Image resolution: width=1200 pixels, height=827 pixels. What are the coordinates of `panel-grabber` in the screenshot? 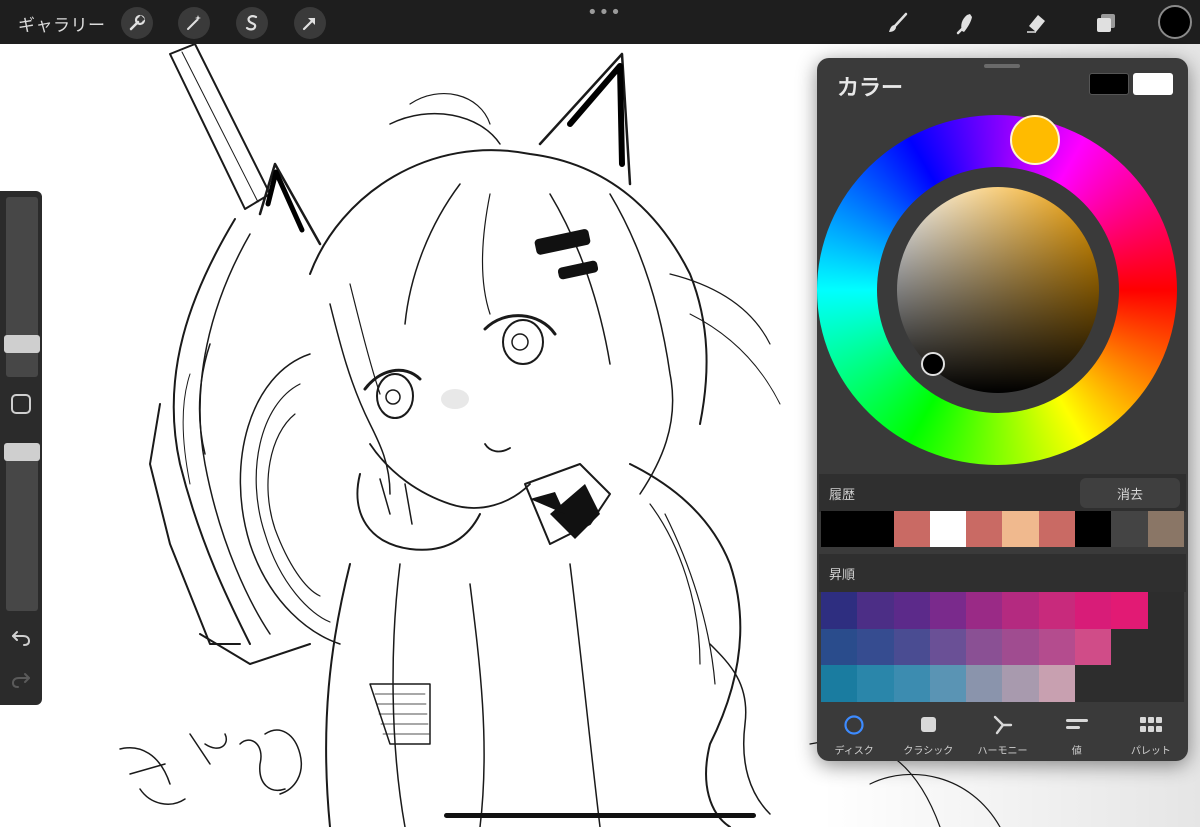 It's located at (1002, 66).